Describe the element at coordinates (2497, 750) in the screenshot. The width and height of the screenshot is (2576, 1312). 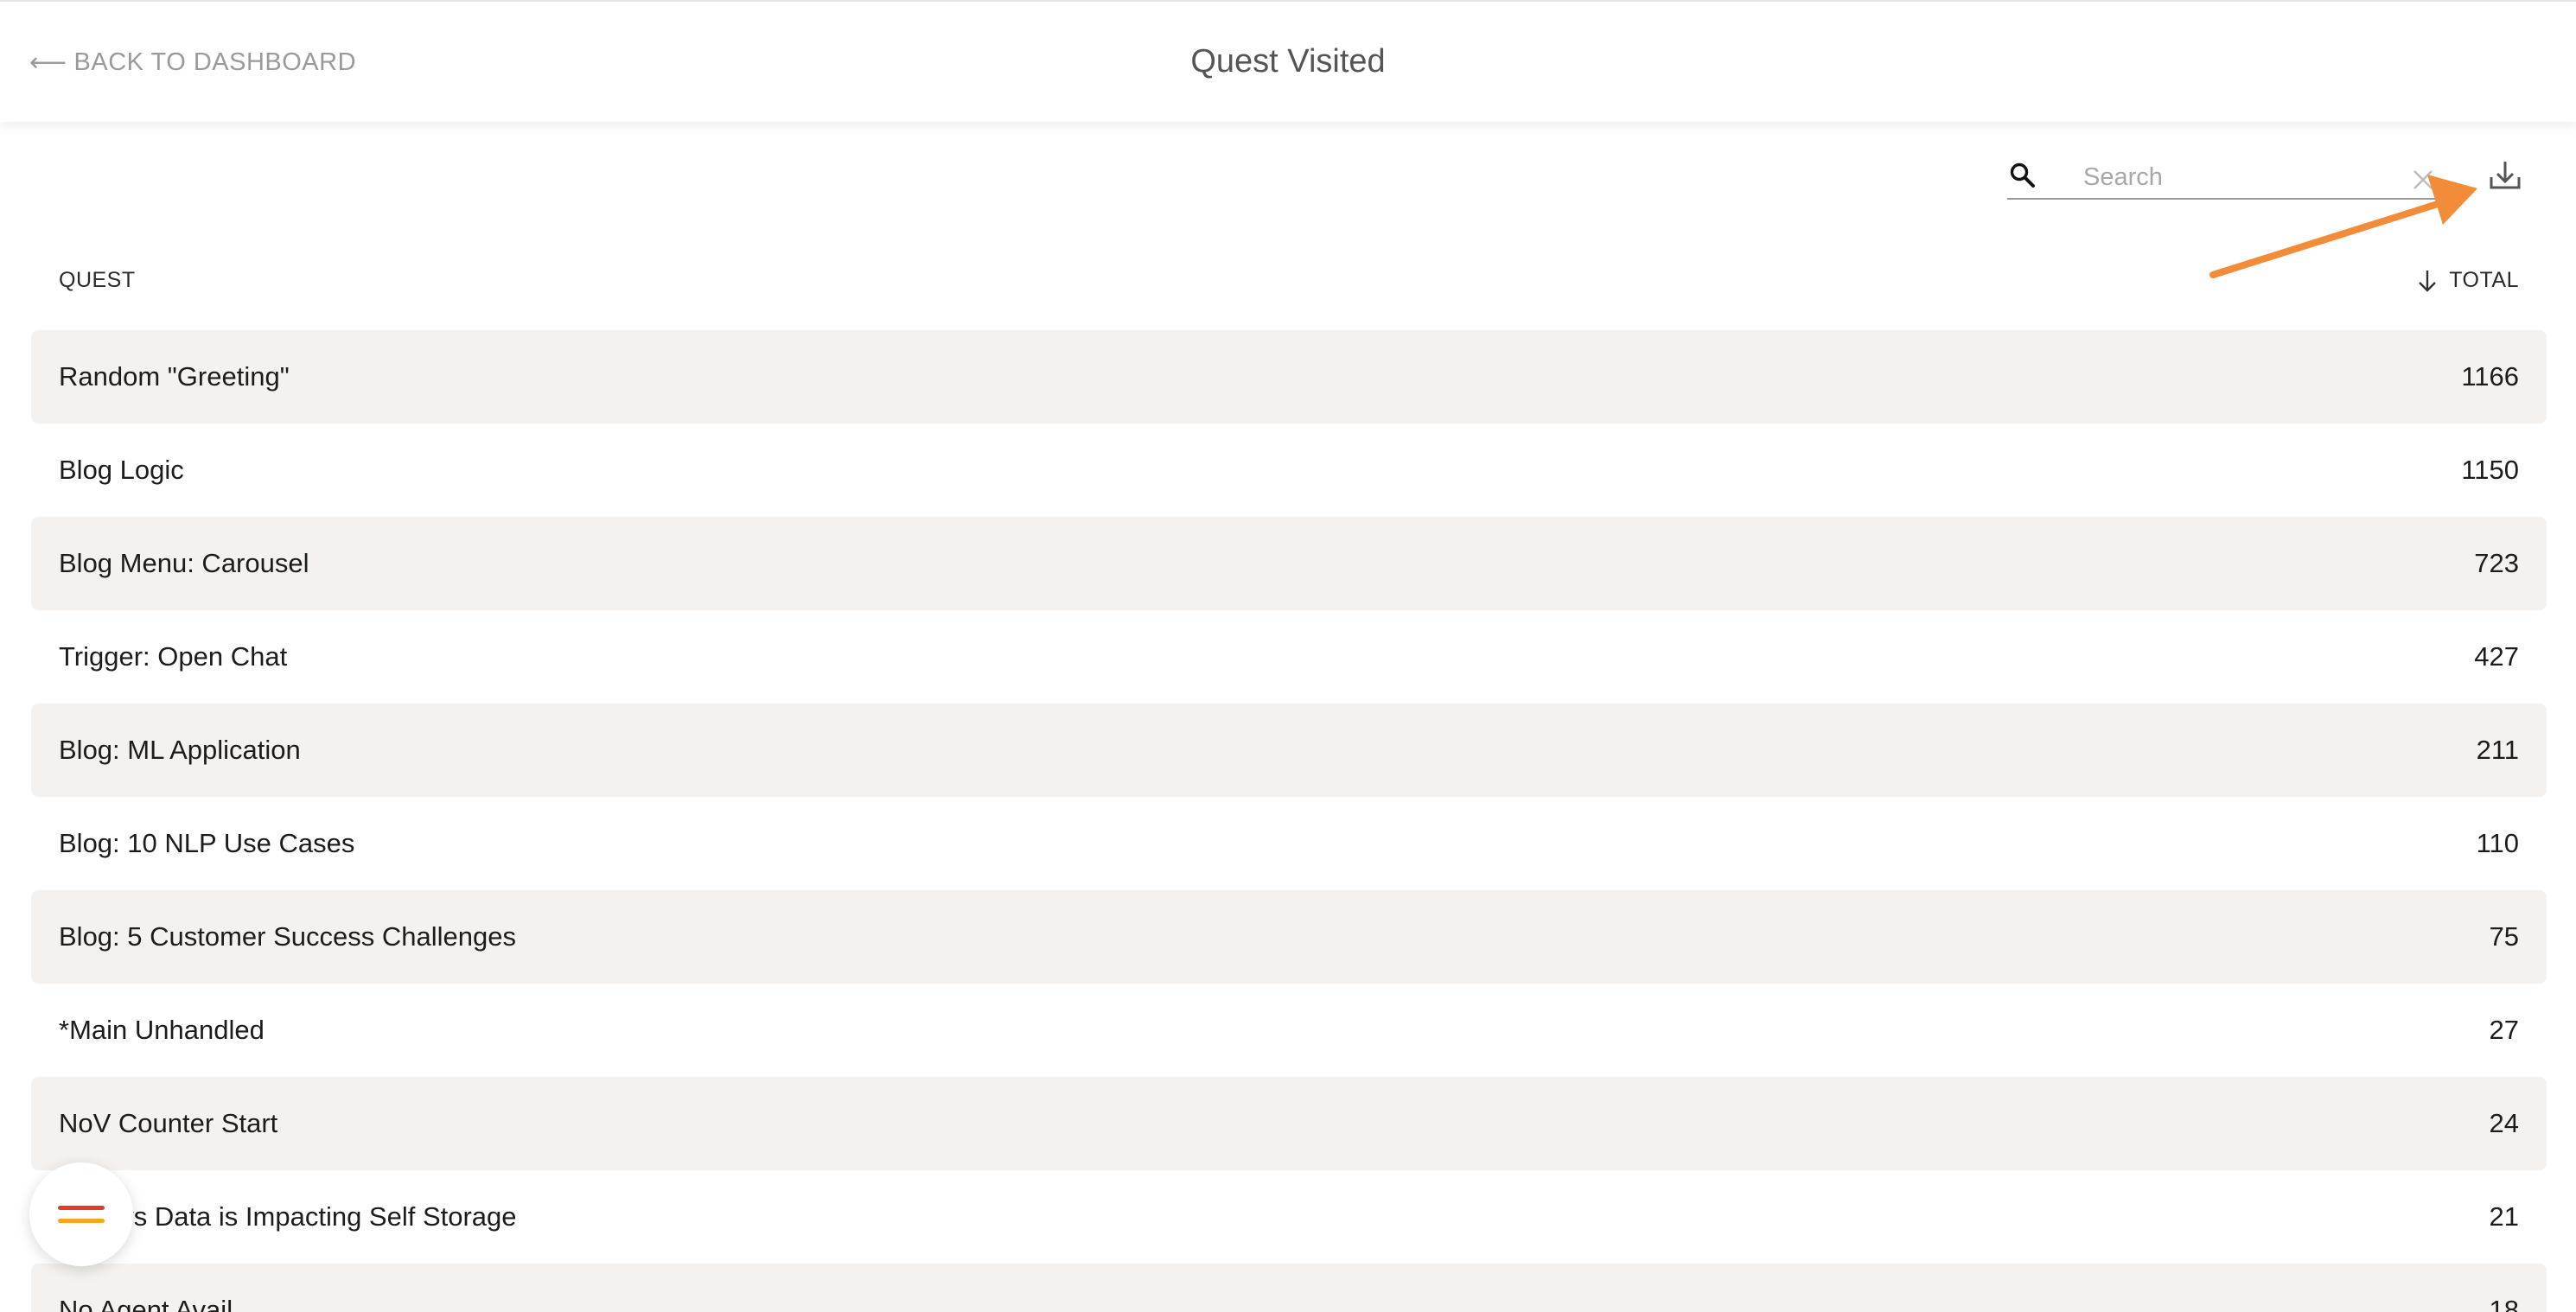
I see `quest-total: 211` at that location.